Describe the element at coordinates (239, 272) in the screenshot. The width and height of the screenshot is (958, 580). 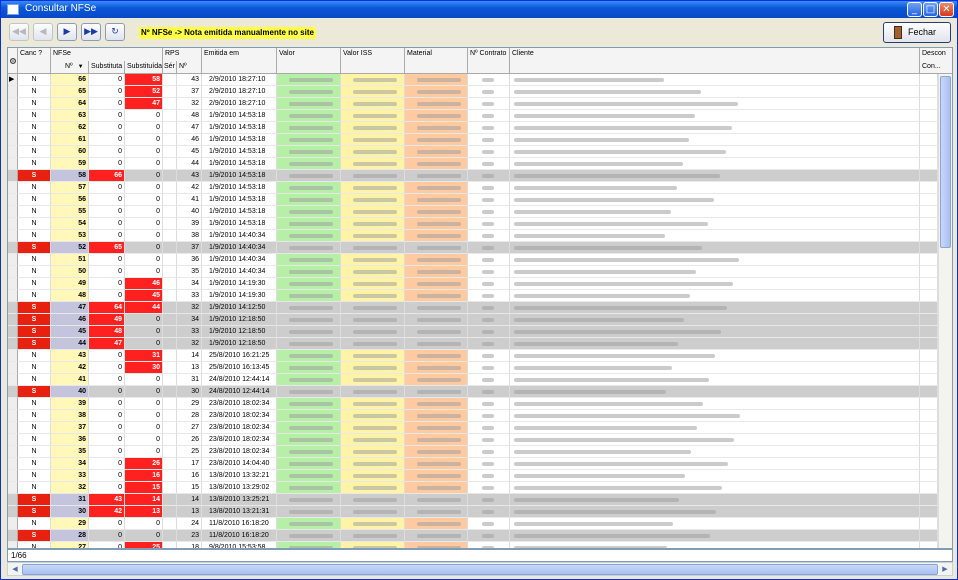
I see `cell-emitida: 1/9/2010 14:40:34` at that location.